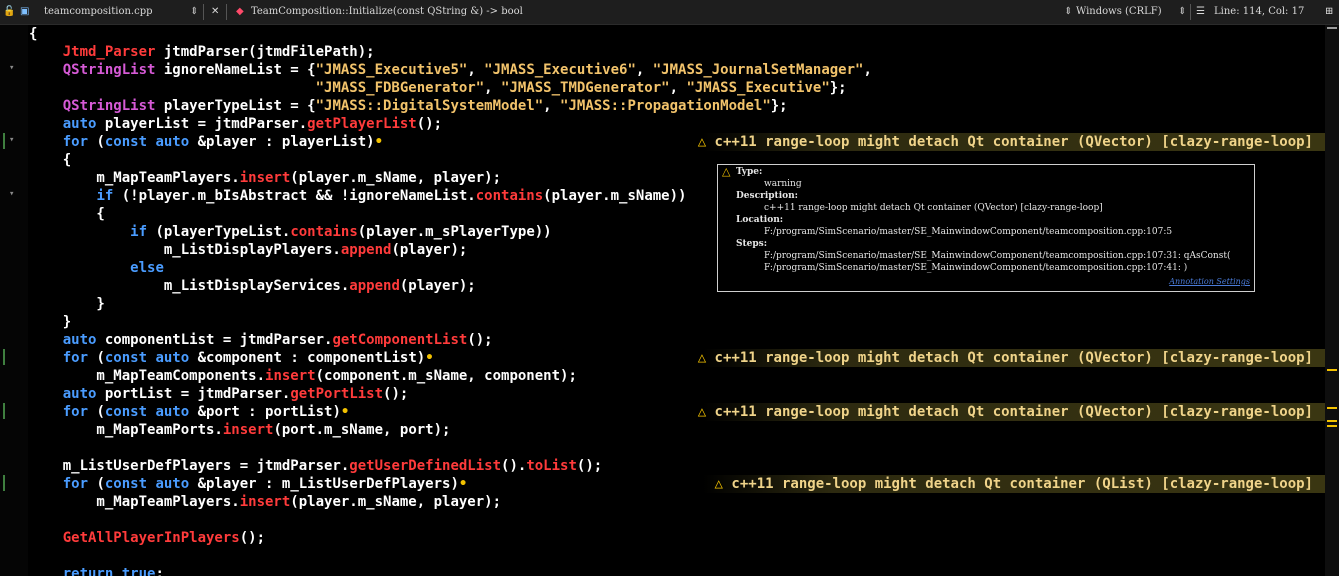  Describe the element at coordinates (677, 52) in the screenshot. I see `code-line: Jtmd_Parser jtmdParser(jtmdFilePath);` at that location.